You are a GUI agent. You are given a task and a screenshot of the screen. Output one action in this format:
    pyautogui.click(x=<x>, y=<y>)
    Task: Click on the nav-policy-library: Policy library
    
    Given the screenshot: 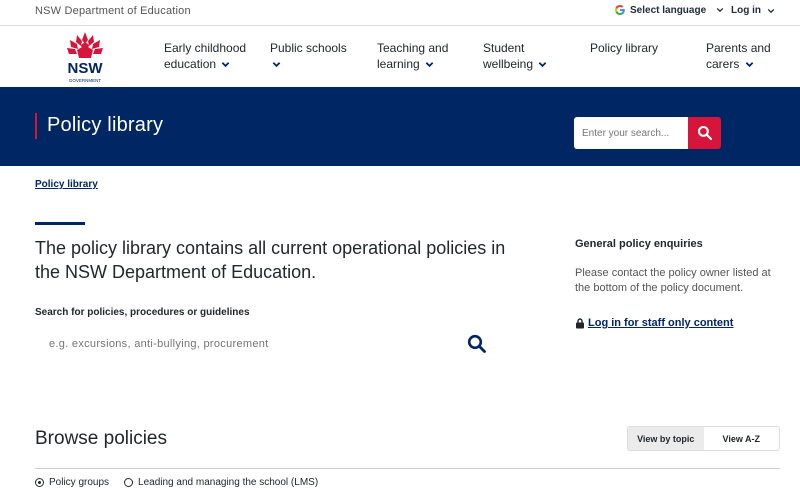 What is the action you would take?
    pyautogui.click(x=624, y=48)
    